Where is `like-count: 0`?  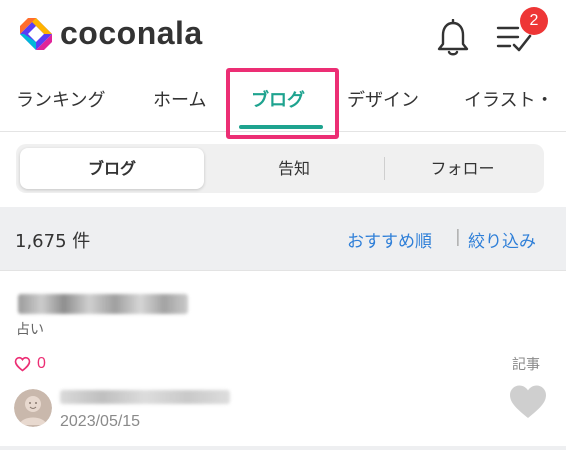 like-count: 0 is located at coordinates (30, 364).